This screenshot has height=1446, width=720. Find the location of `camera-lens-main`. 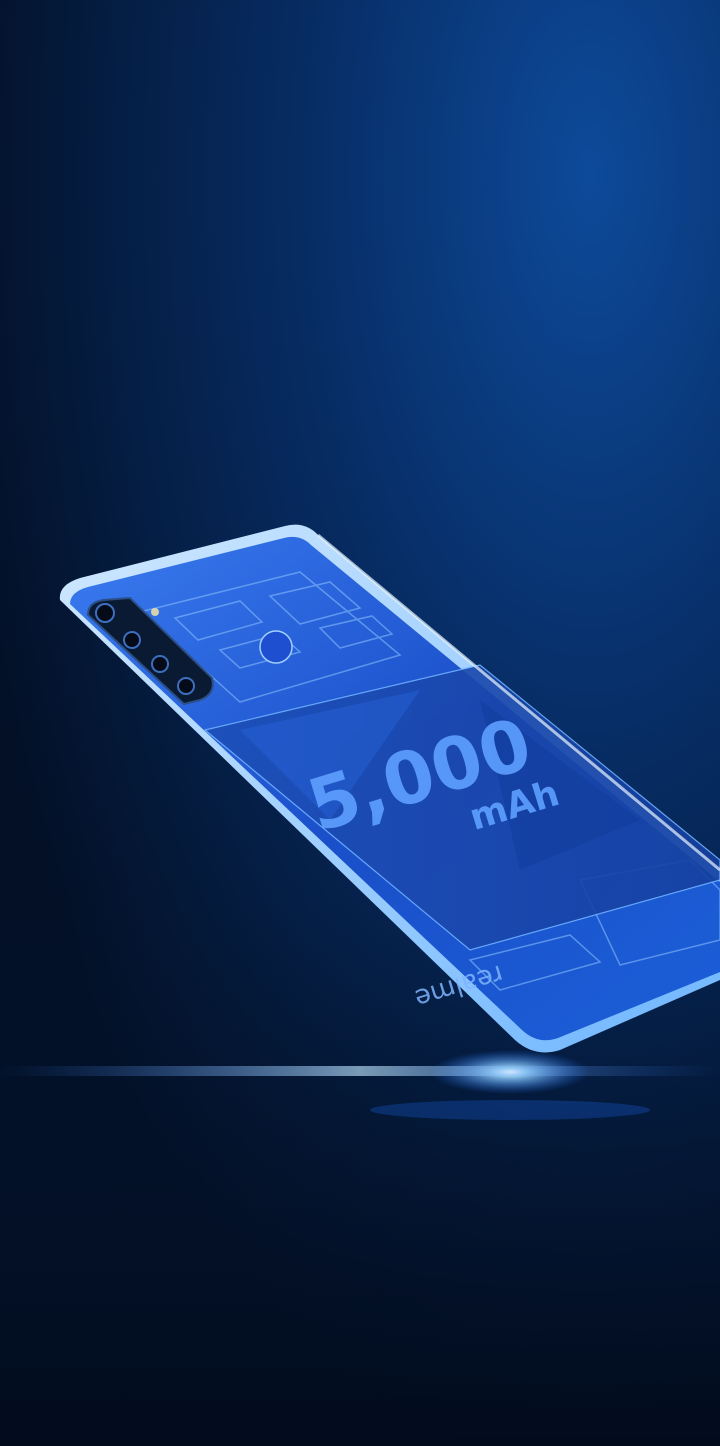

camera-lens-main is located at coordinates (105, 613).